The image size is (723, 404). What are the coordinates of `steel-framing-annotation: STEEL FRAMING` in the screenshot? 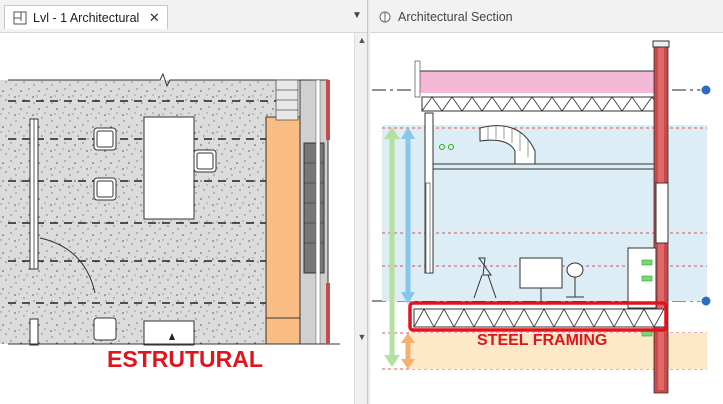 It's located at (542, 340).